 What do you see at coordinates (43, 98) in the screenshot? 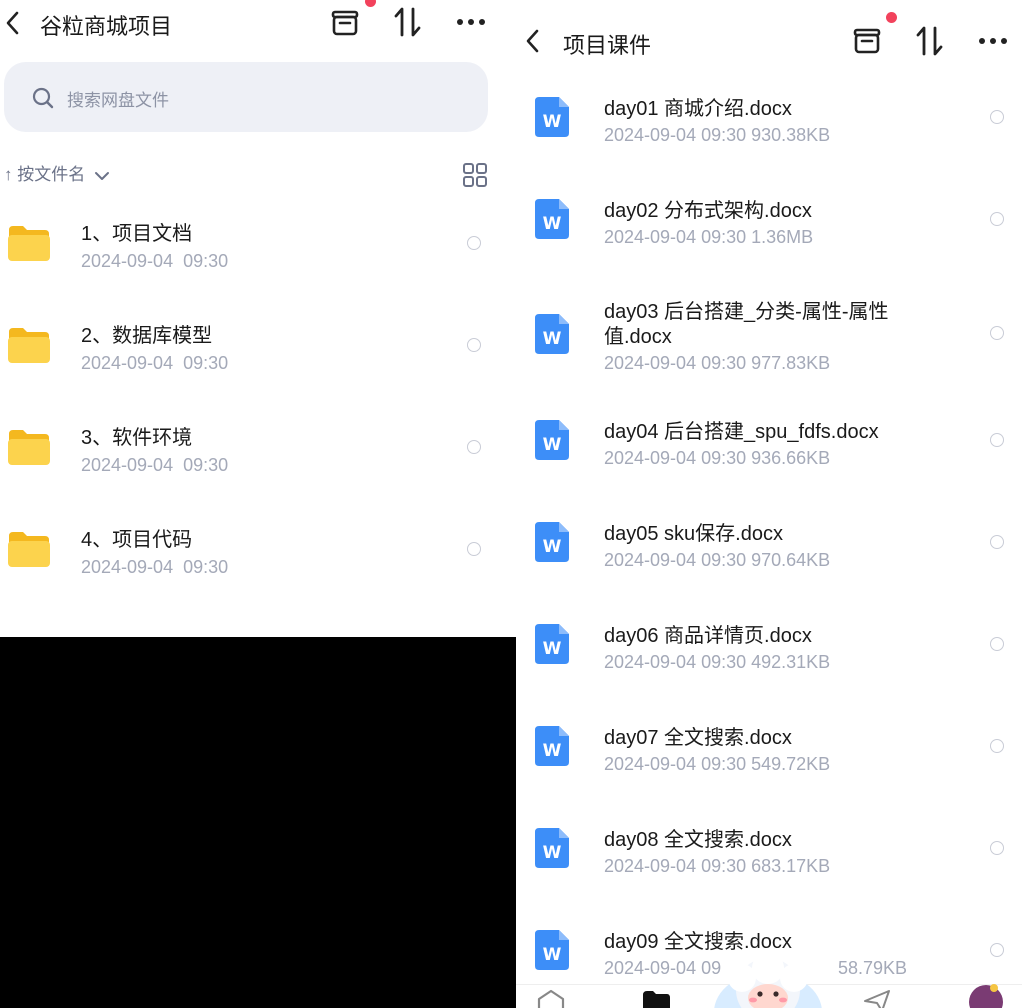
I see `search-icon` at bounding box center [43, 98].